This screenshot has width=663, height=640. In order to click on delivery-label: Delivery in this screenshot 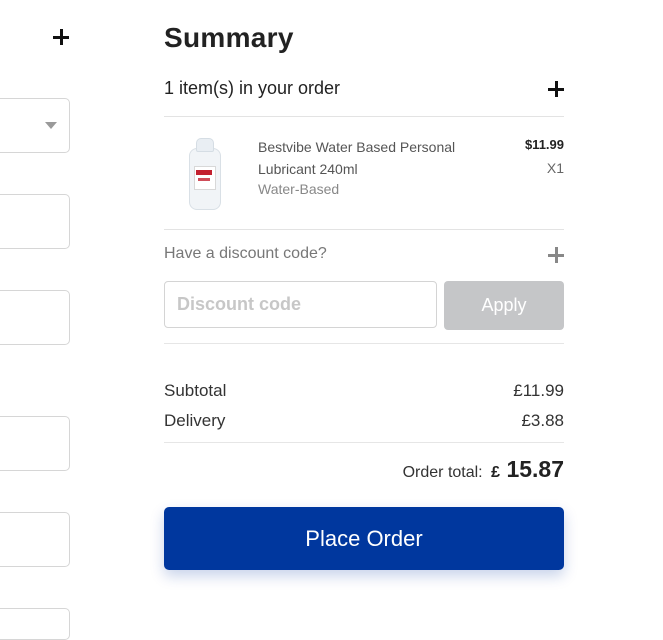, I will do `click(195, 420)`.